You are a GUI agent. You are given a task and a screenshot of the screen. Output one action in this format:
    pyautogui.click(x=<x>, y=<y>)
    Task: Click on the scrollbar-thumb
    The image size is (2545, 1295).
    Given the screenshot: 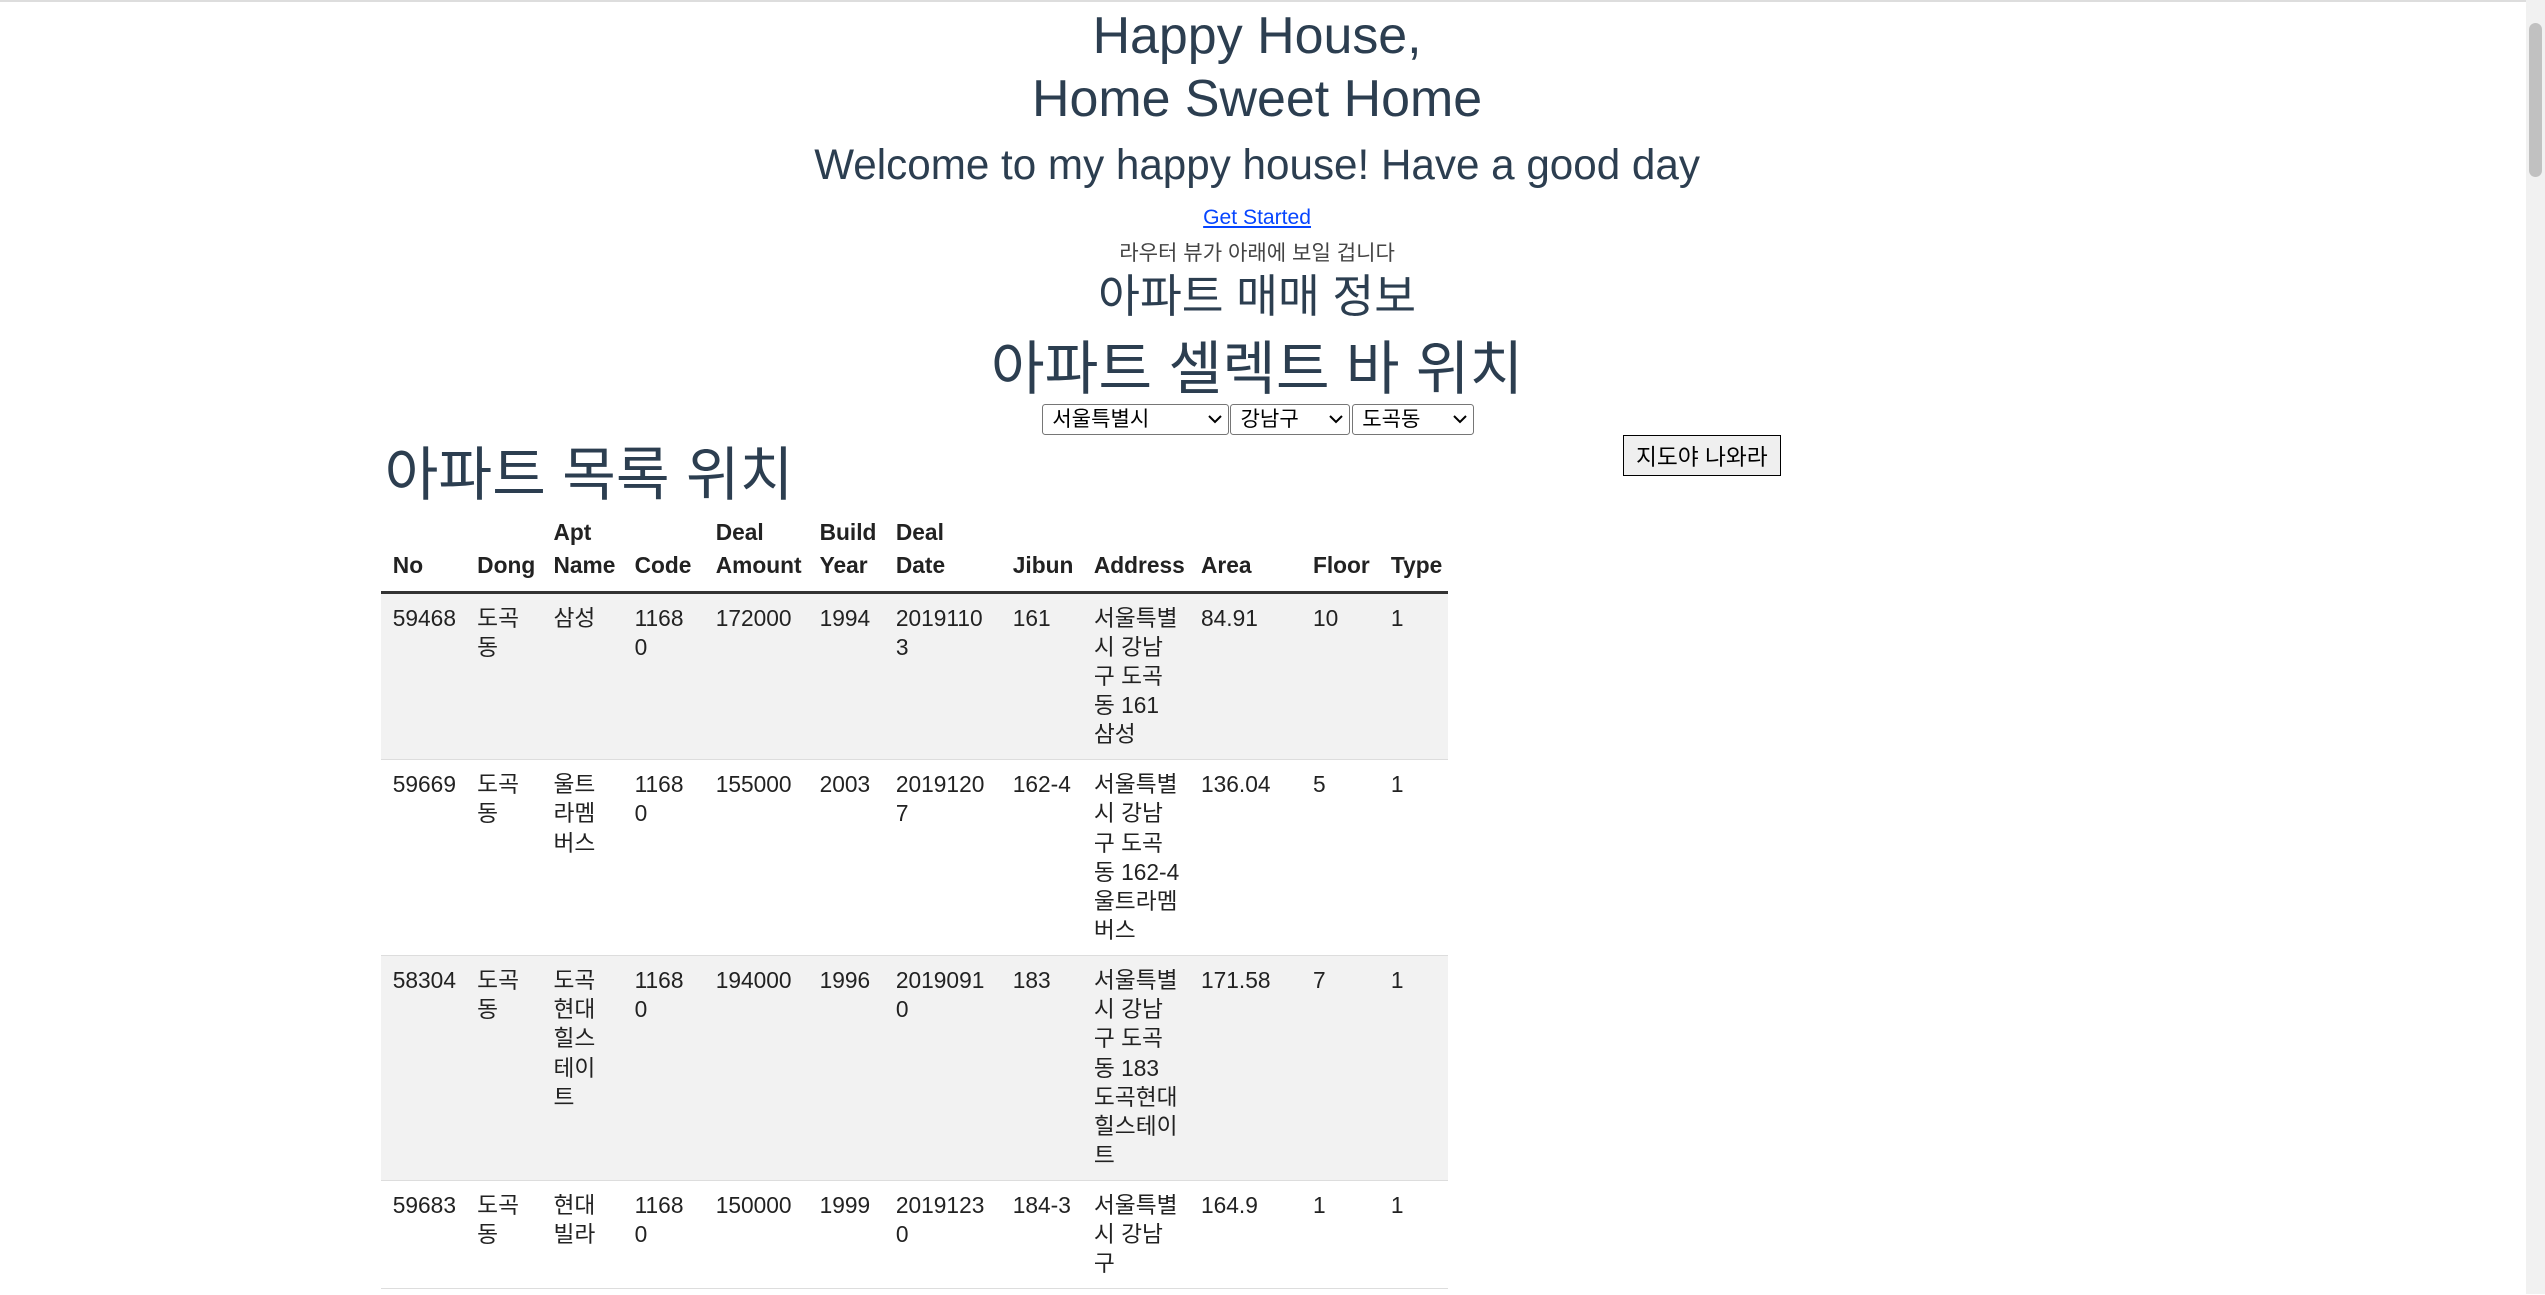 What is the action you would take?
    pyautogui.click(x=2535, y=99)
    